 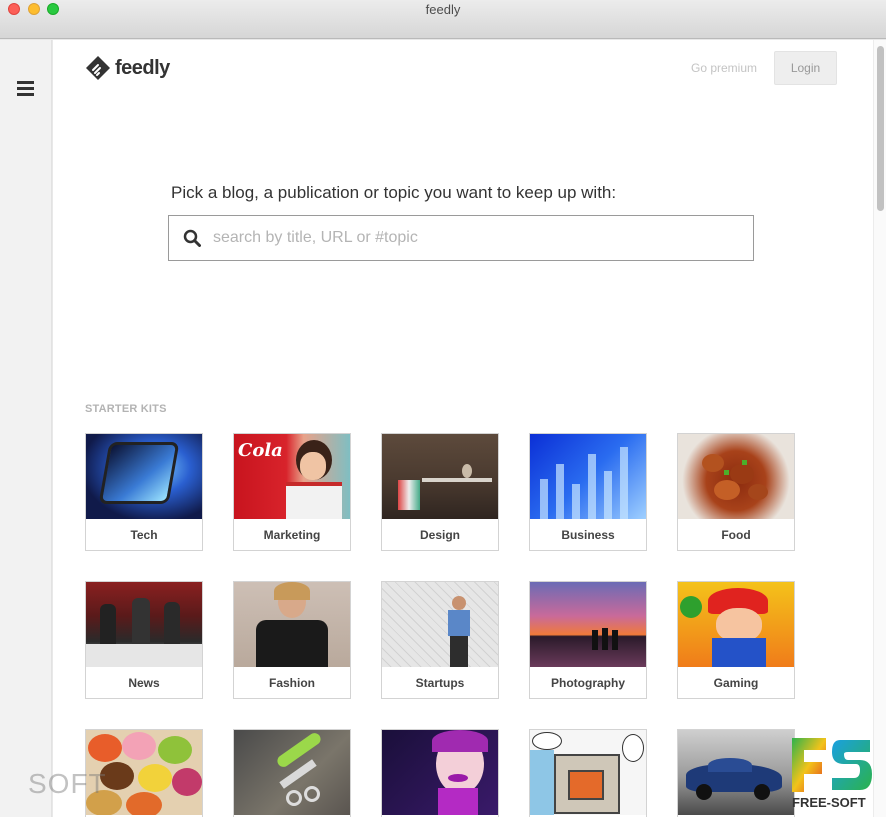 I want to click on search-icon, so click(x=192, y=238).